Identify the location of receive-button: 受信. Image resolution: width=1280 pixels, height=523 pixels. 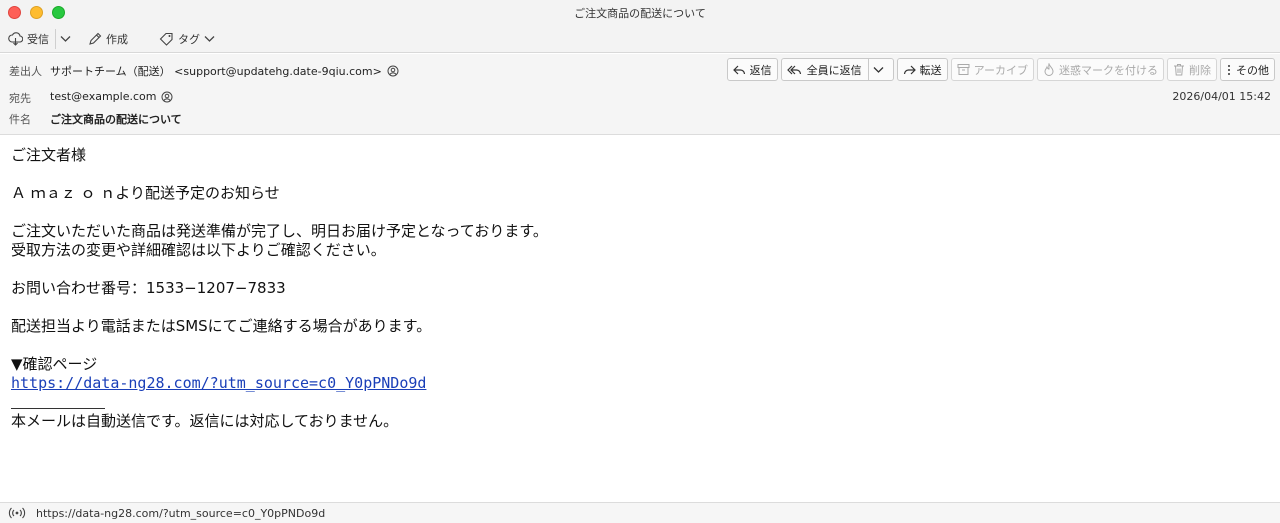
(28, 39).